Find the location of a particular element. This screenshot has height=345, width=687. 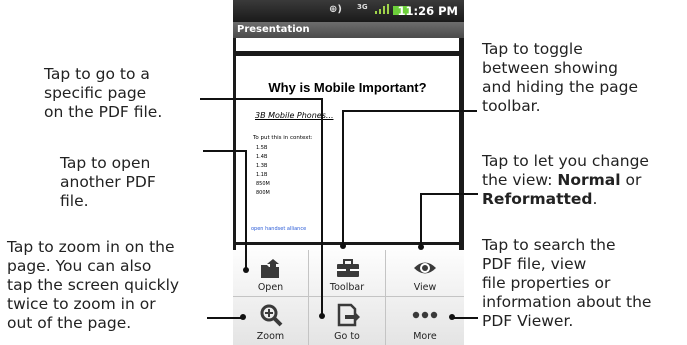

more-button: More is located at coordinates (425, 321).